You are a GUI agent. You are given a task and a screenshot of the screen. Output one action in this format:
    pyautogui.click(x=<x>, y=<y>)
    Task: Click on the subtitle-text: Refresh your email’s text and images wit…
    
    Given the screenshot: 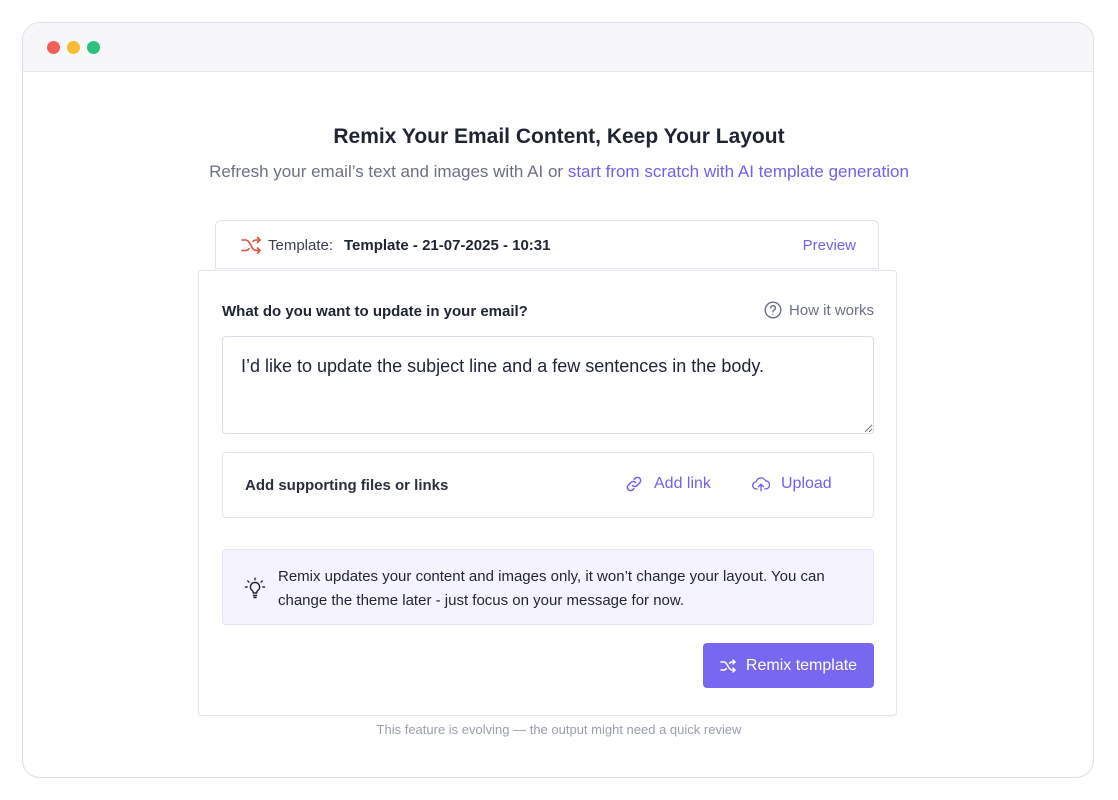 What is the action you would take?
    pyautogui.click(x=388, y=171)
    